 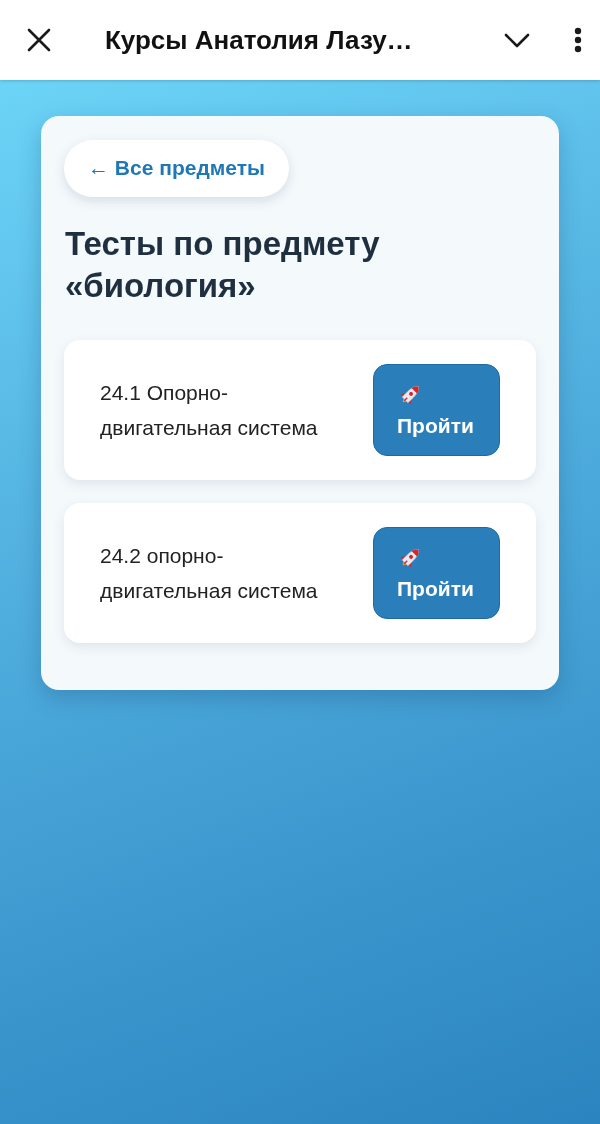 I want to click on chevron-down-icon, so click(x=517, y=40).